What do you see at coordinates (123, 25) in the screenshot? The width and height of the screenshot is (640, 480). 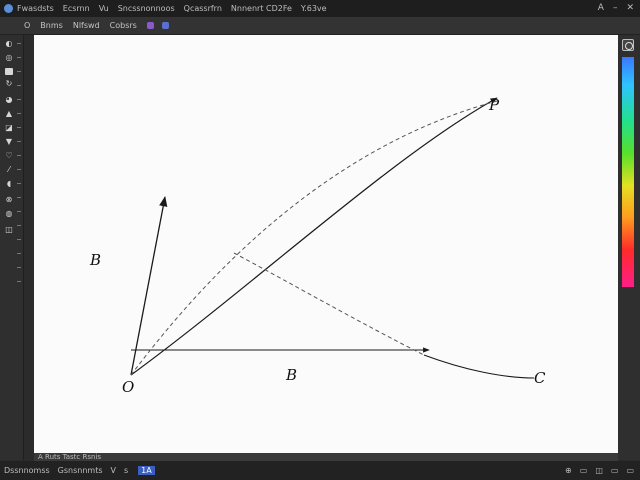 I see `option-color: Cobsrs` at bounding box center [123, 25].